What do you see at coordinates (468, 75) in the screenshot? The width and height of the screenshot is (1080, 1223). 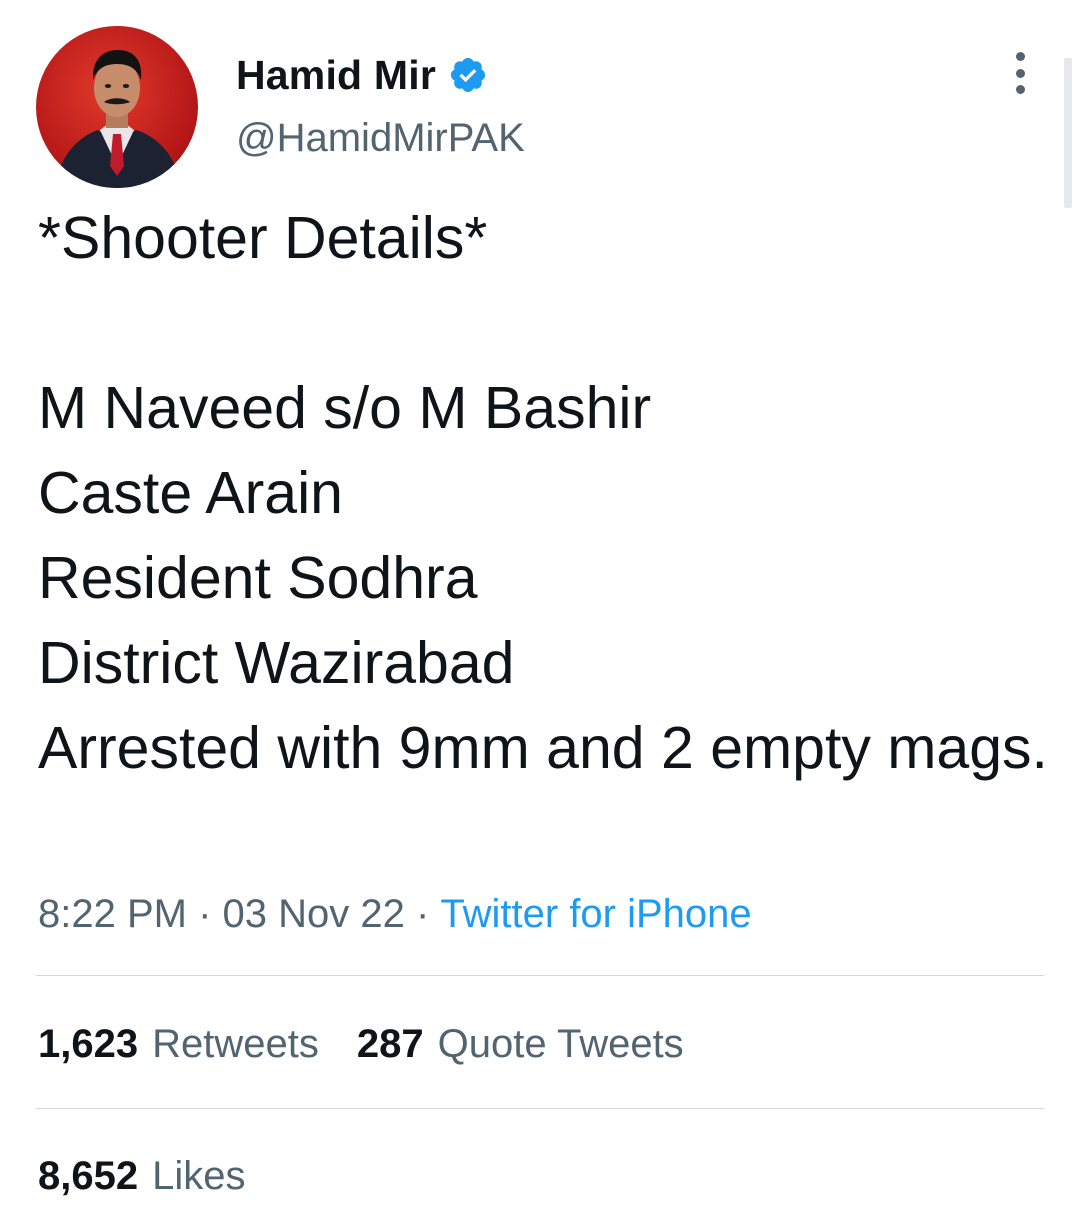 I see `verified-badge-icon` at bounding box center [468, 75].